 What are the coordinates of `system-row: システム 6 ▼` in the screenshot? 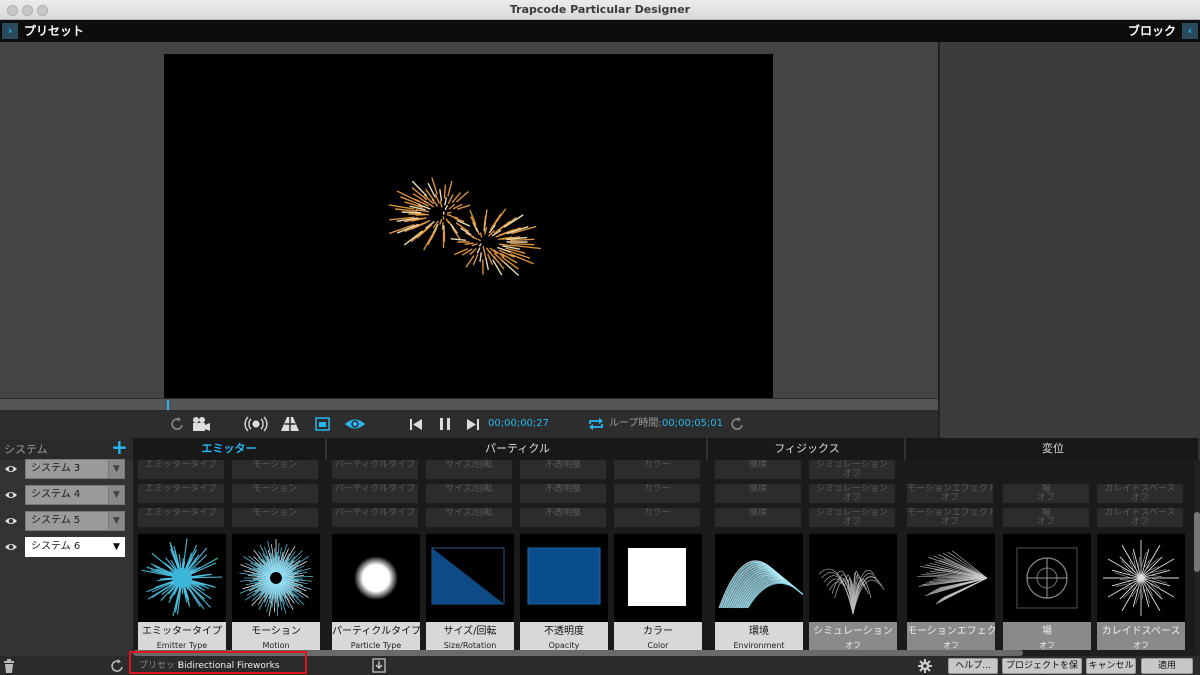 It's located at (66, 547).